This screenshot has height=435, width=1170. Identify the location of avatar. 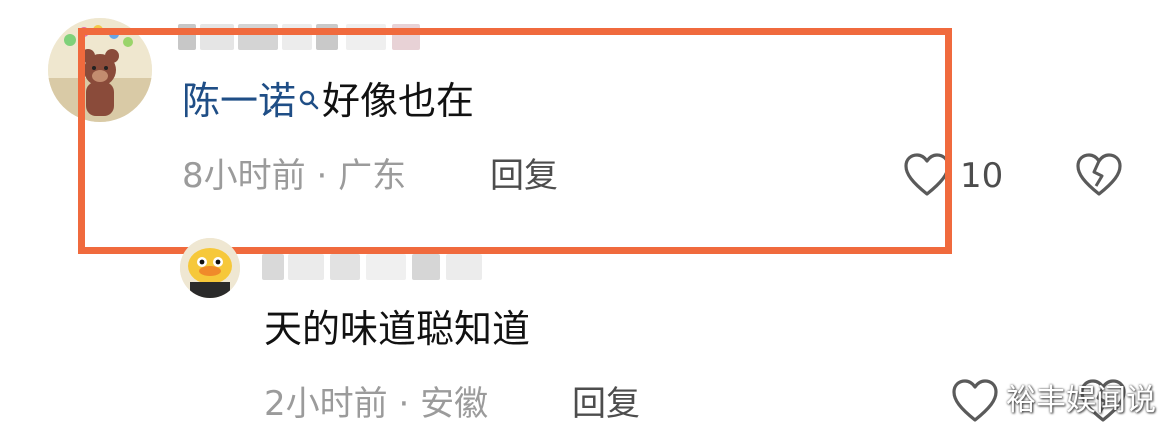
(210, 268).